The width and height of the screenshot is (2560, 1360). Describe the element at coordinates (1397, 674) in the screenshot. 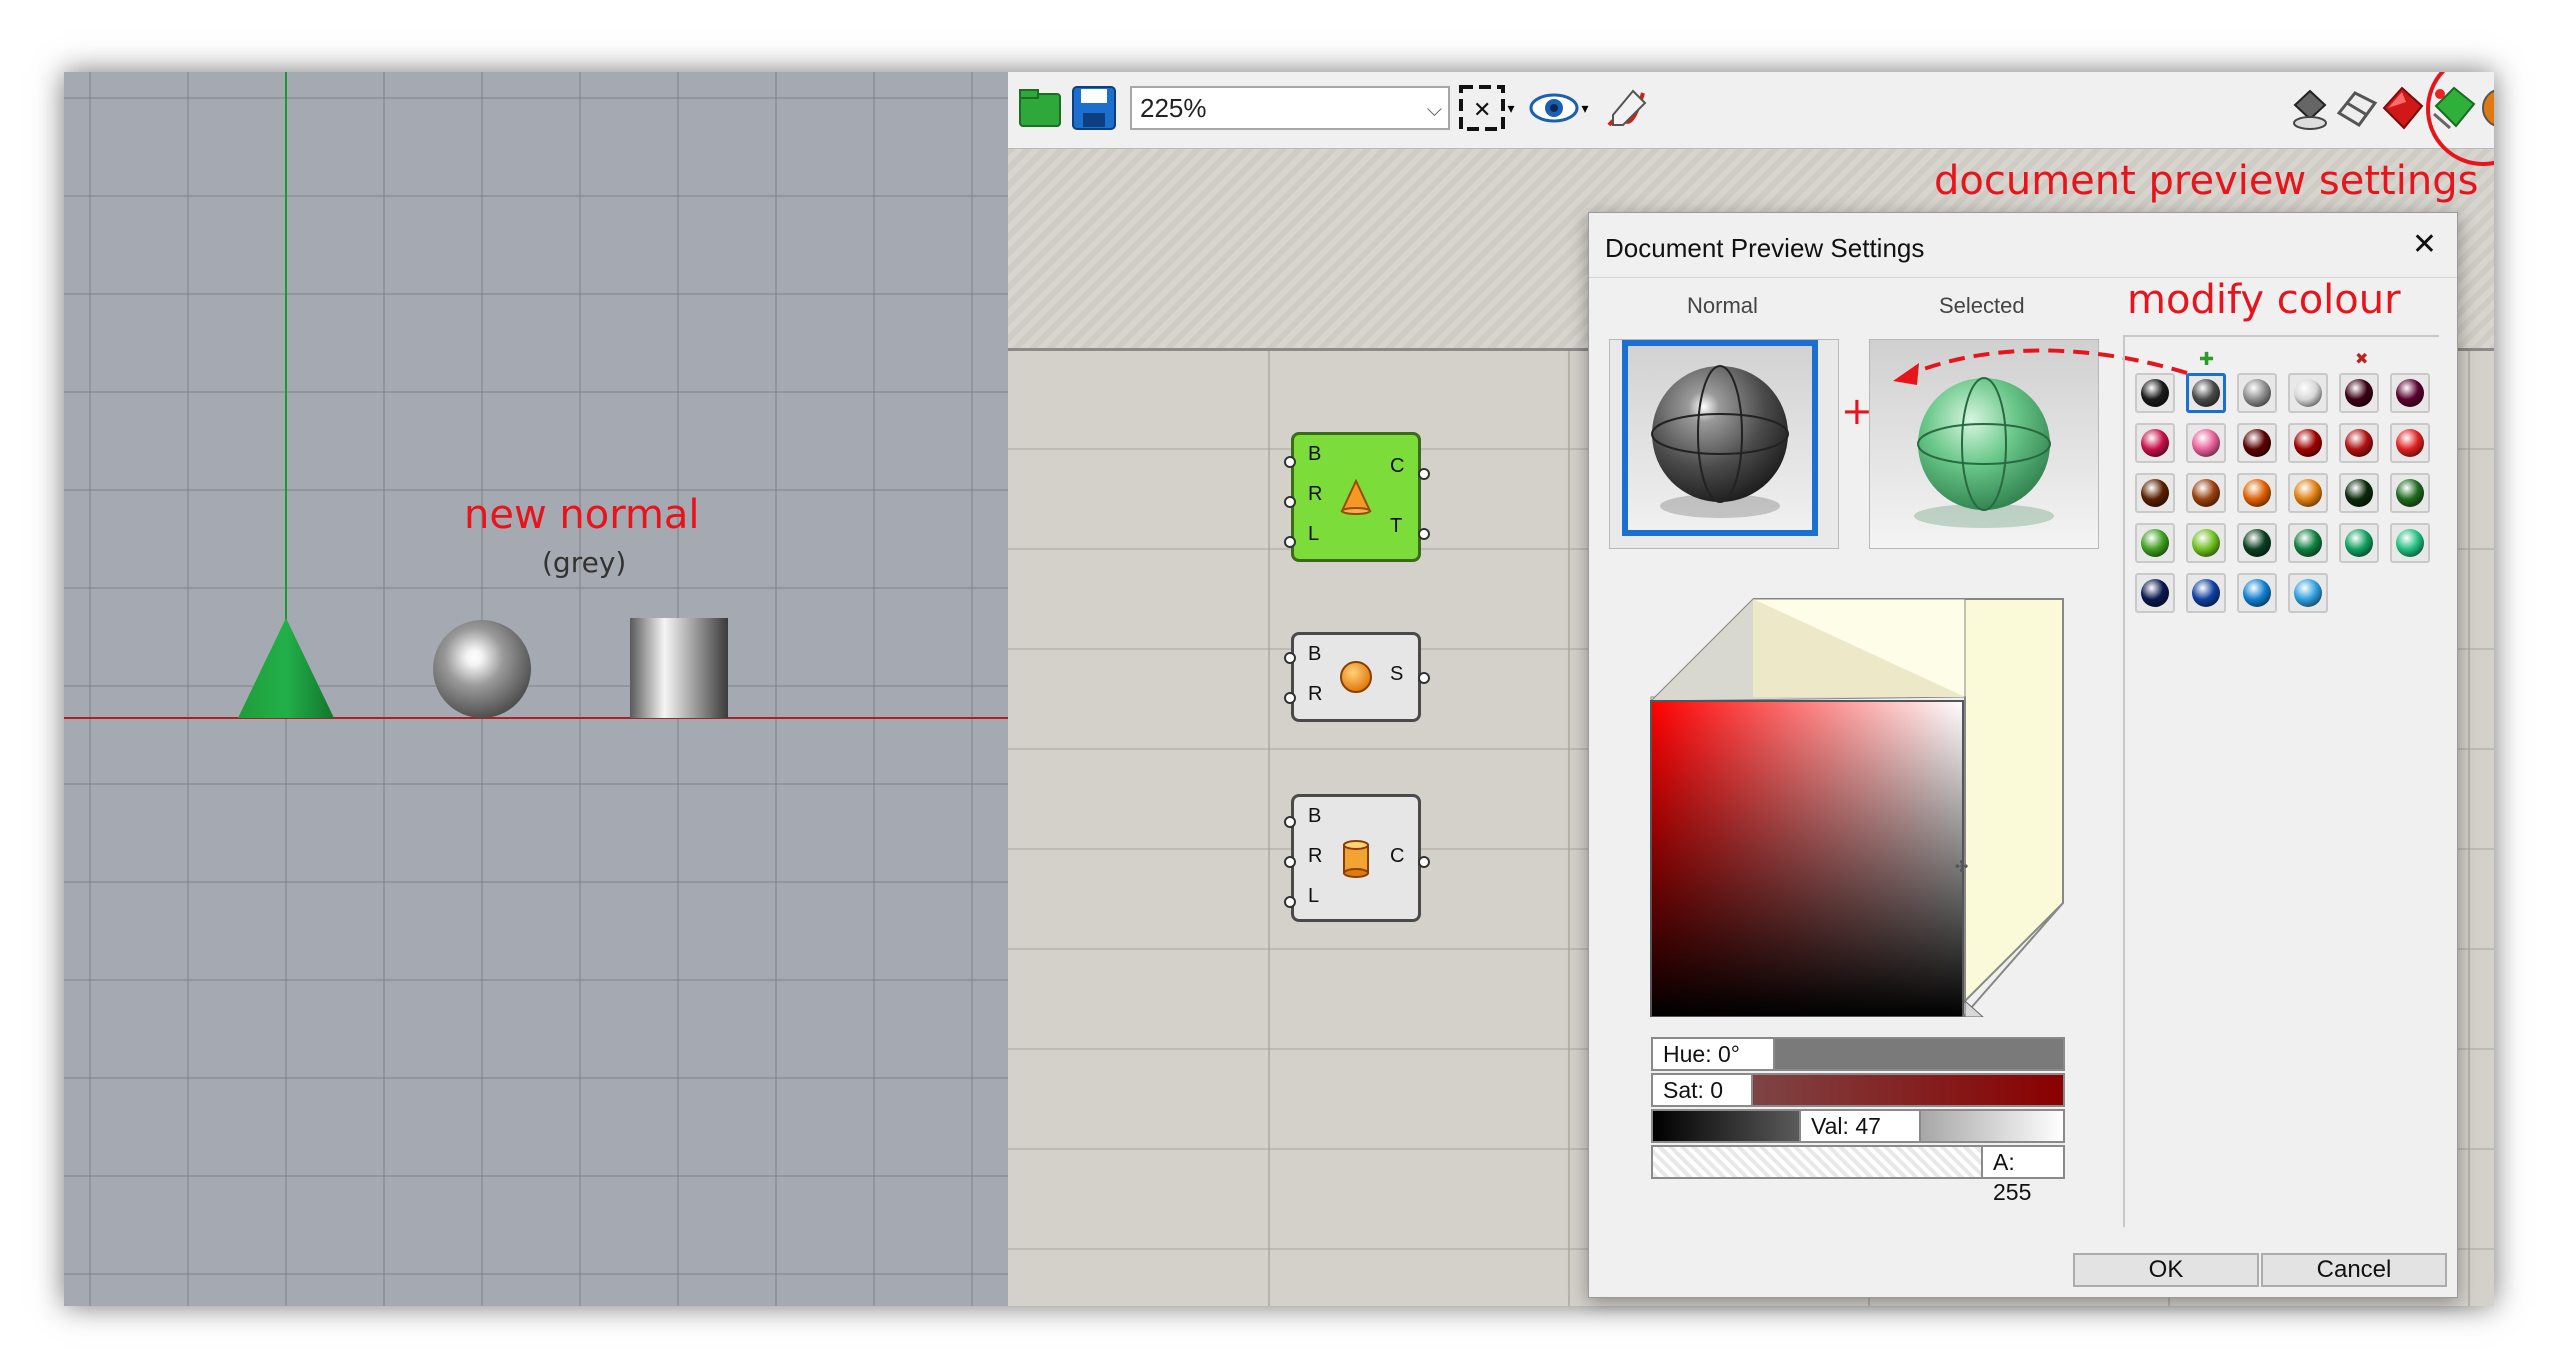

I see `output-s: S` at that location.